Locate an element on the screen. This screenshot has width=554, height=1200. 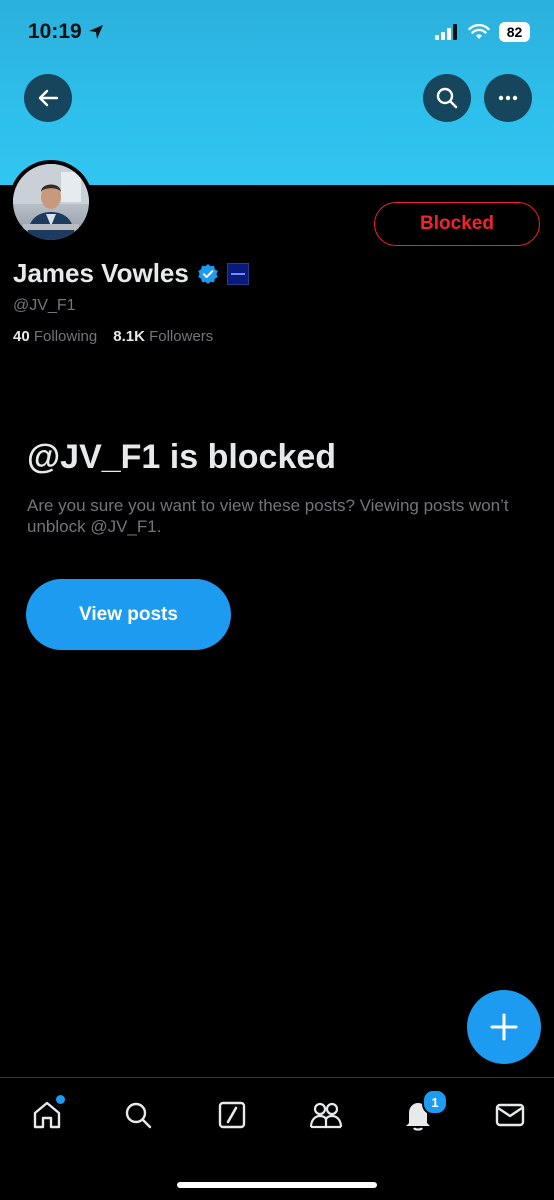
more-button is located at coordinates (508, 98).